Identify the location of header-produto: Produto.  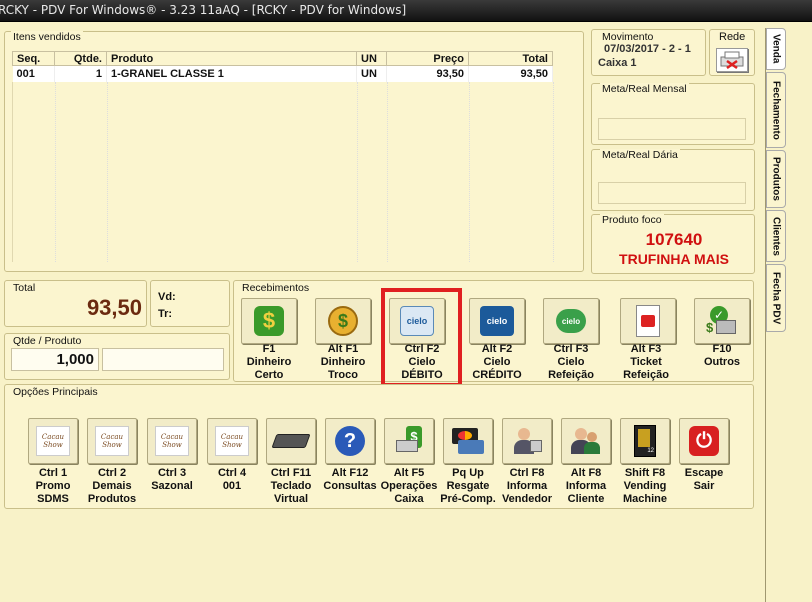
(231, 58).